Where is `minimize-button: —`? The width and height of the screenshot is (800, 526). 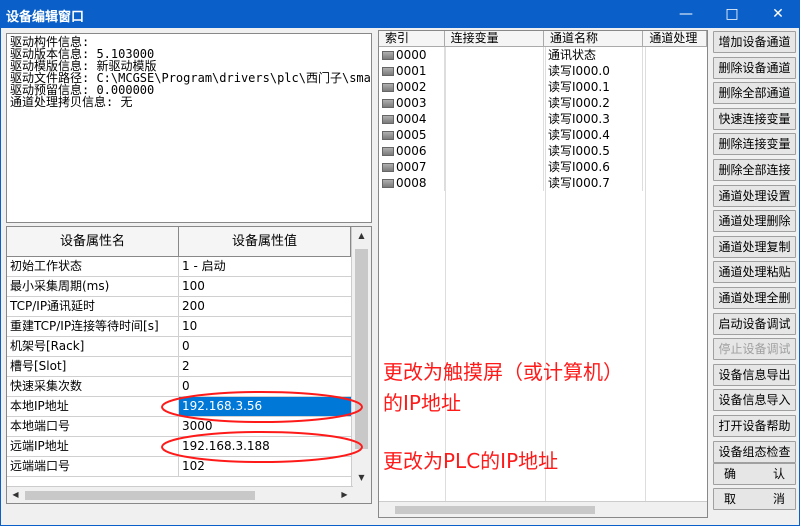
minimize-button: — is located at coordinates (686, 14).